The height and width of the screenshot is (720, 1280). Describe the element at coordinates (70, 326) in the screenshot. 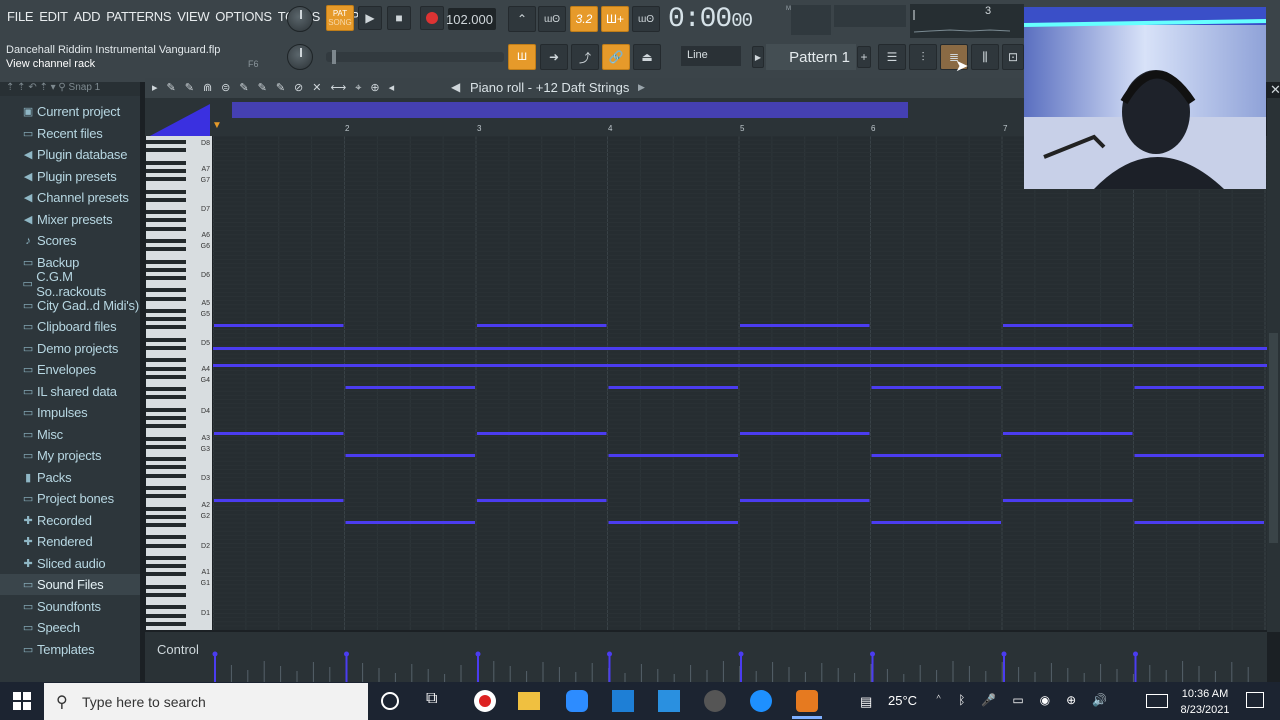

I see `browser-item: ▭ Clipboard files` at that location.